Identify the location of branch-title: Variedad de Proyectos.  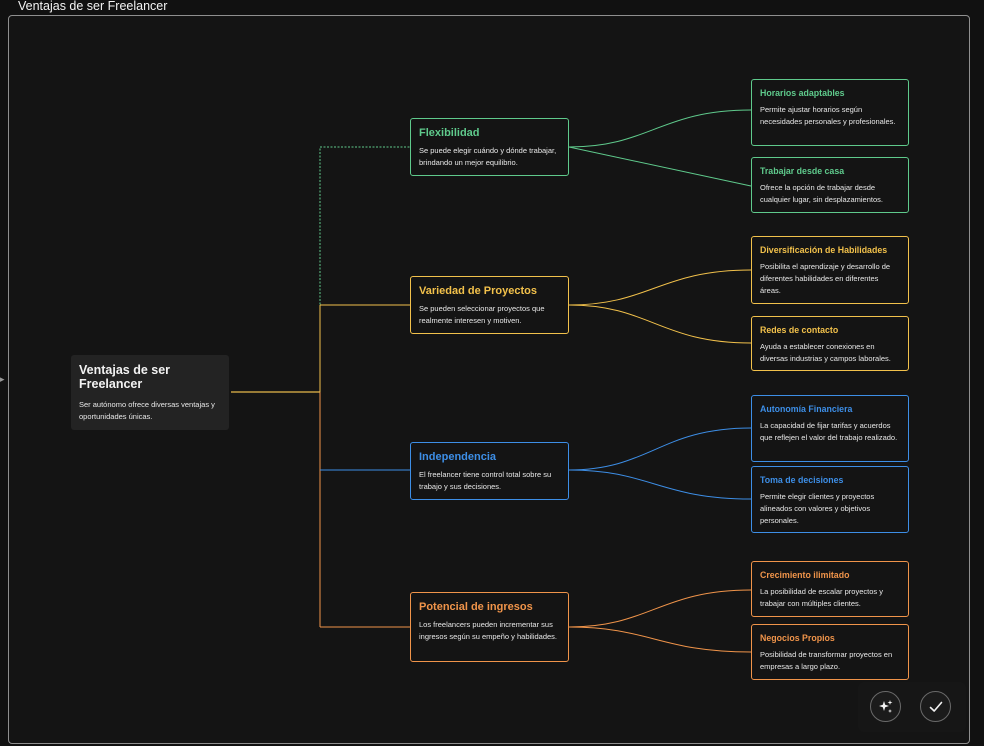
(478, 291).